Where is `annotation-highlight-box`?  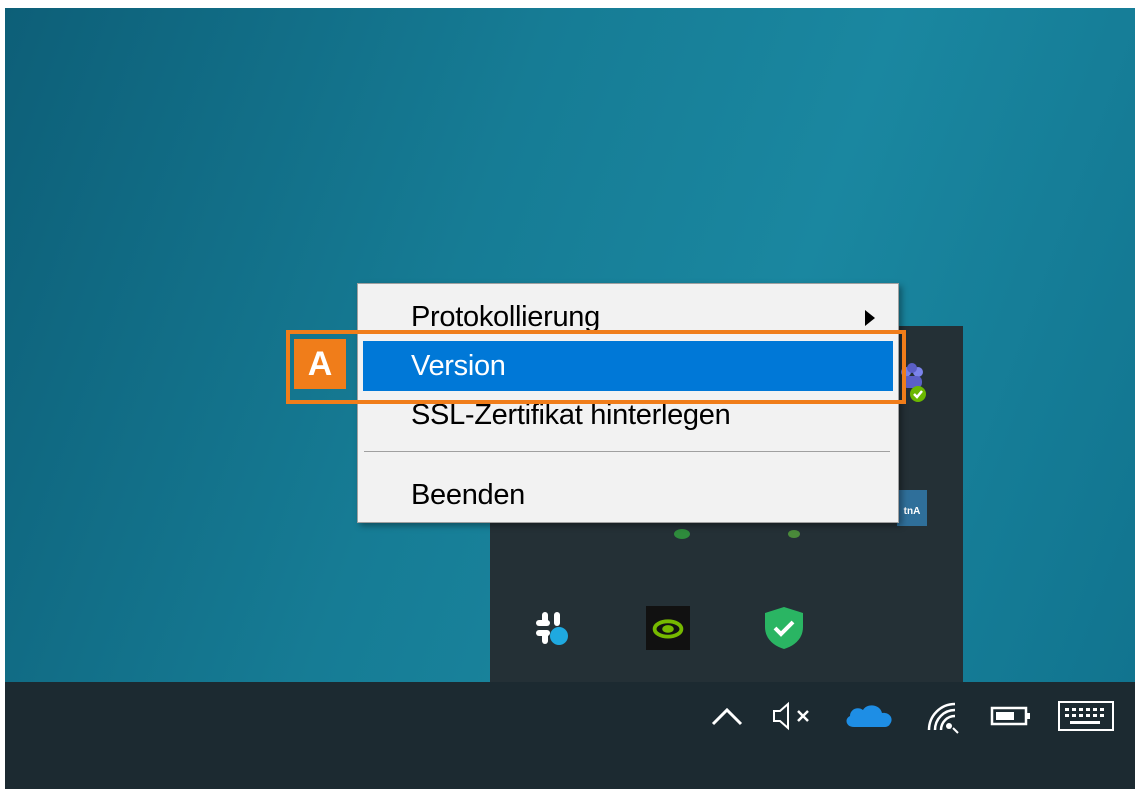
annotation-highlight-box is located at coordinates (596, 367).